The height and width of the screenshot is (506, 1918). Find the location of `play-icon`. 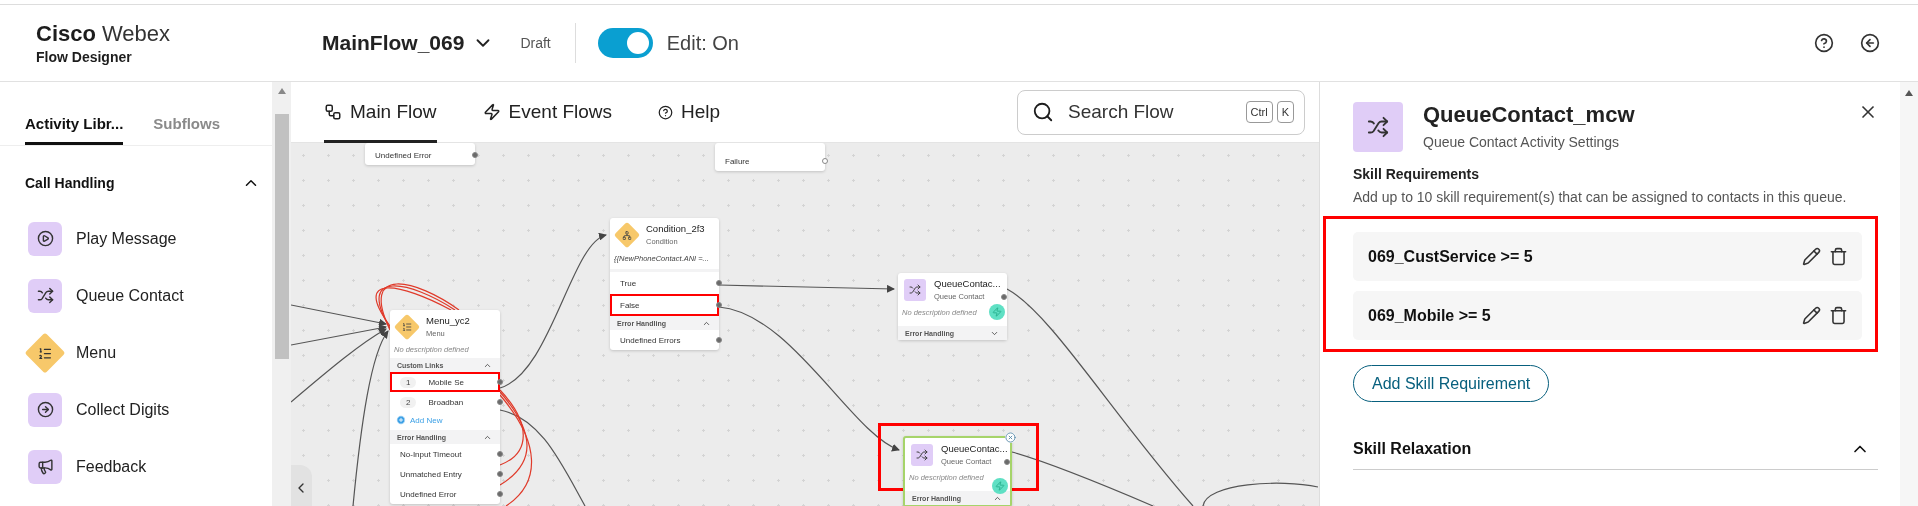

play-icon is located at coordinates (45, 238).